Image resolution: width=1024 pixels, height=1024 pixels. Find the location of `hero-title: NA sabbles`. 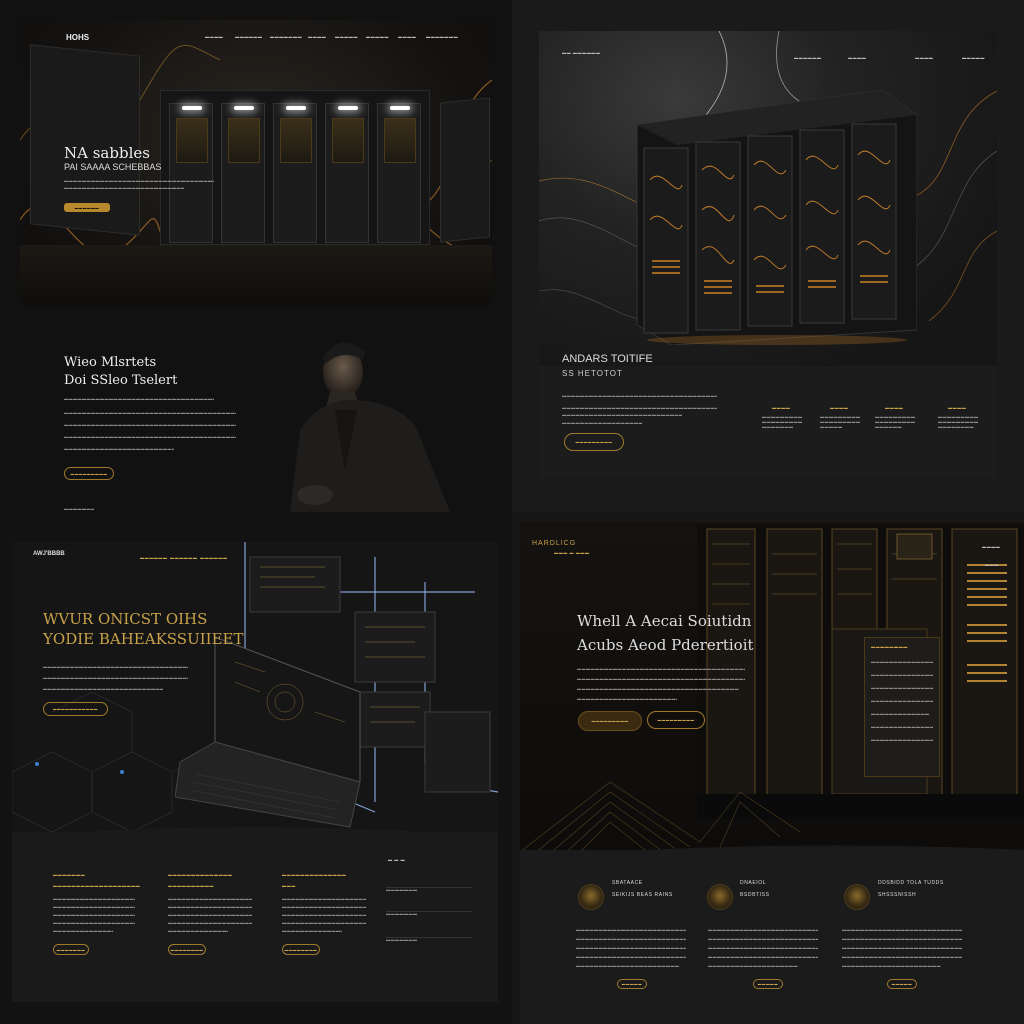

hero-title: NA sabbles is located at coordinates (107, 153).